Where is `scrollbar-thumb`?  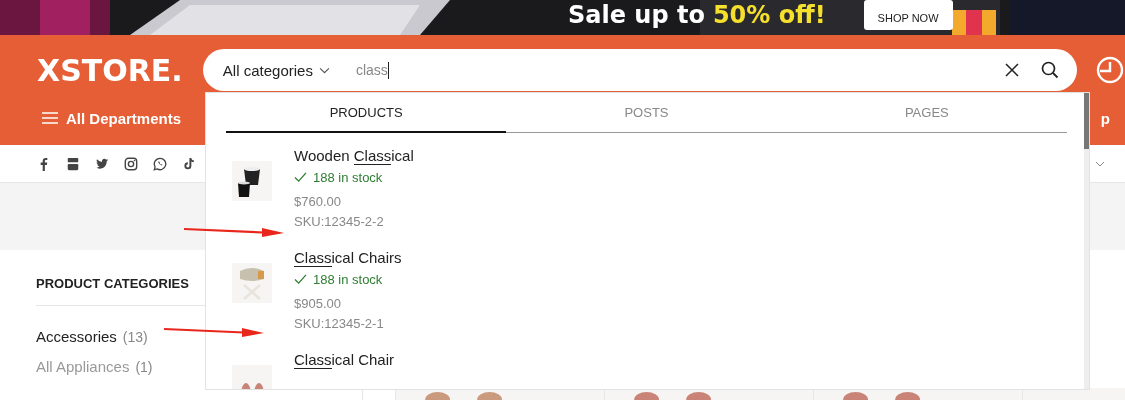
scrollbar-thumb is located at coordinates (1086, 121).